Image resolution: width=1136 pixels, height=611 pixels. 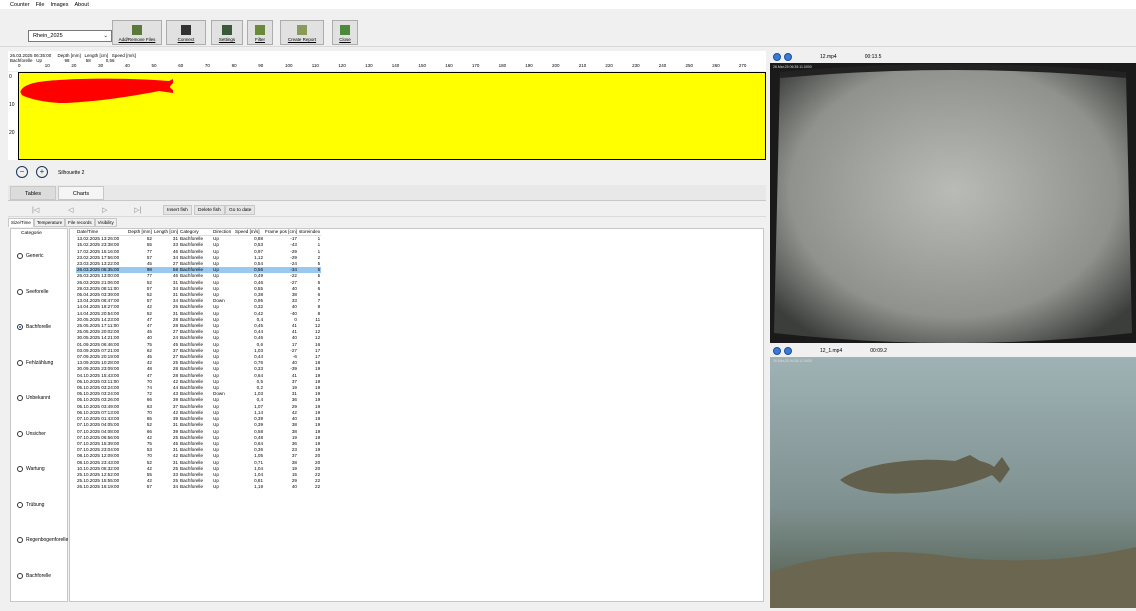 I want to click on depth-axis: 0 10 20, so click(x=13, y=116).